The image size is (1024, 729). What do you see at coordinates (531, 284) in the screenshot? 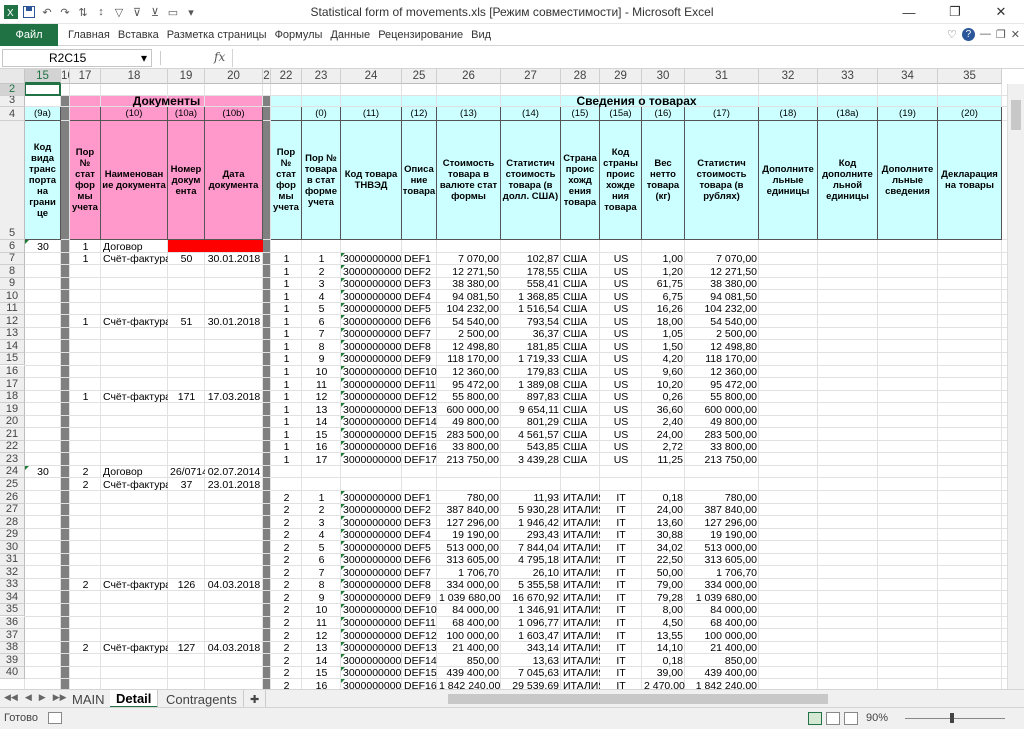
I see `value-usd-cell: 558,41` at bounding box center [531, 284].